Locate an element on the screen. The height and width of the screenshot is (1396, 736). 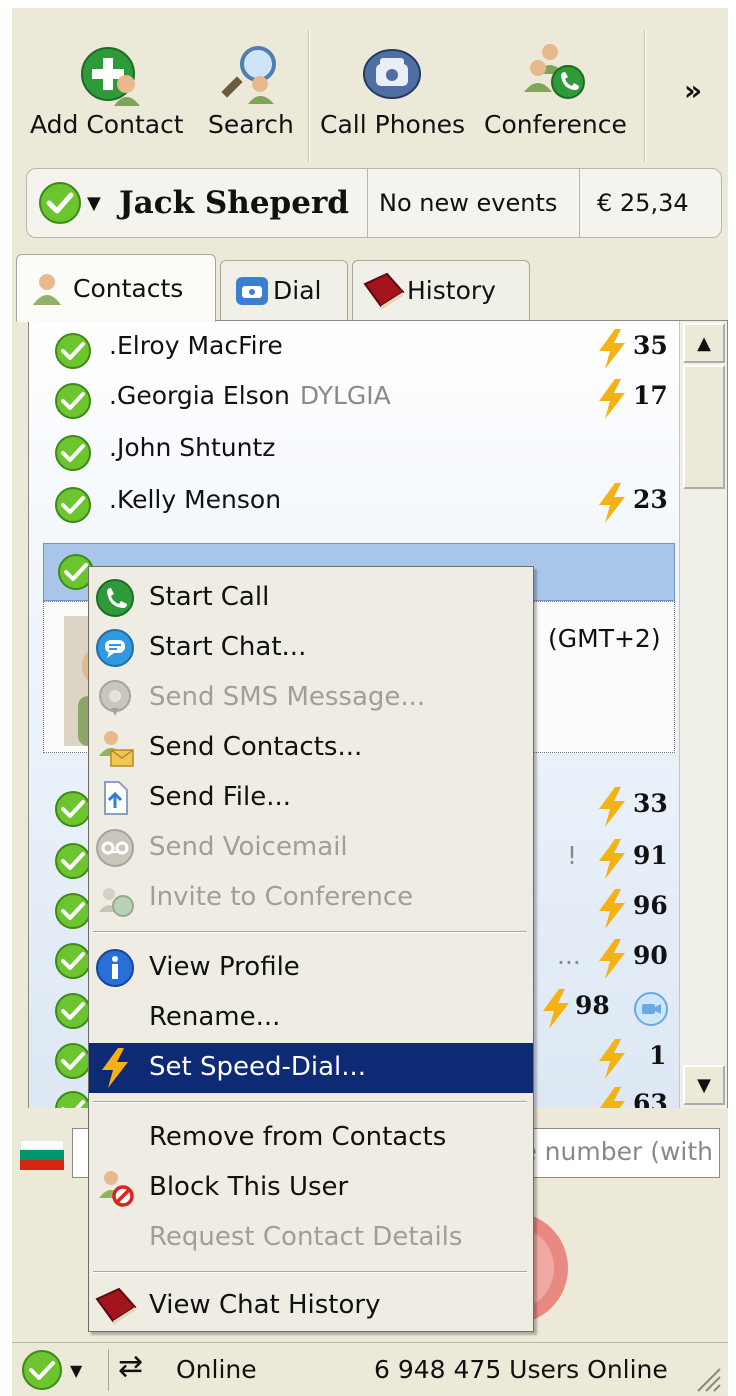
search-button: Search is located at coordinates (254, 88).